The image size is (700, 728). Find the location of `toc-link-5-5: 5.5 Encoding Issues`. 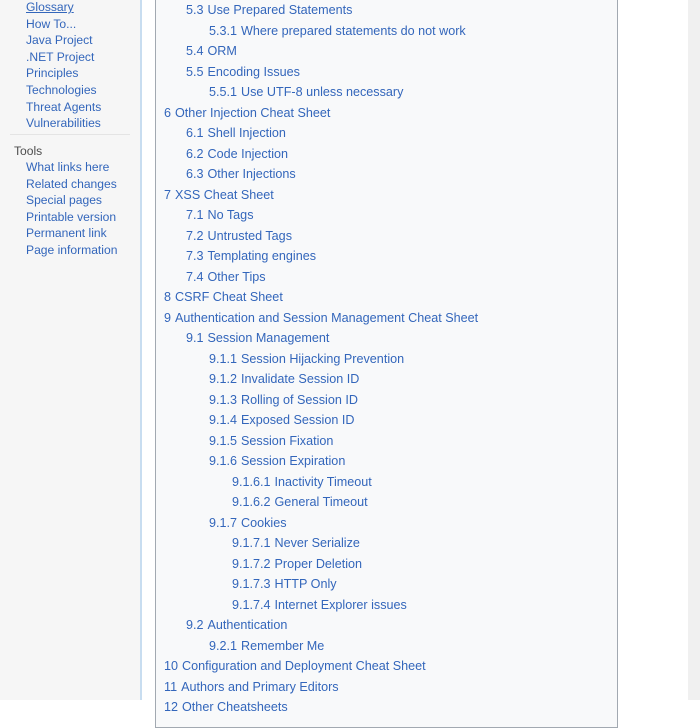

toc-link-5-5: 5.5 Encoding Issues is located at coordinates (243, 72).